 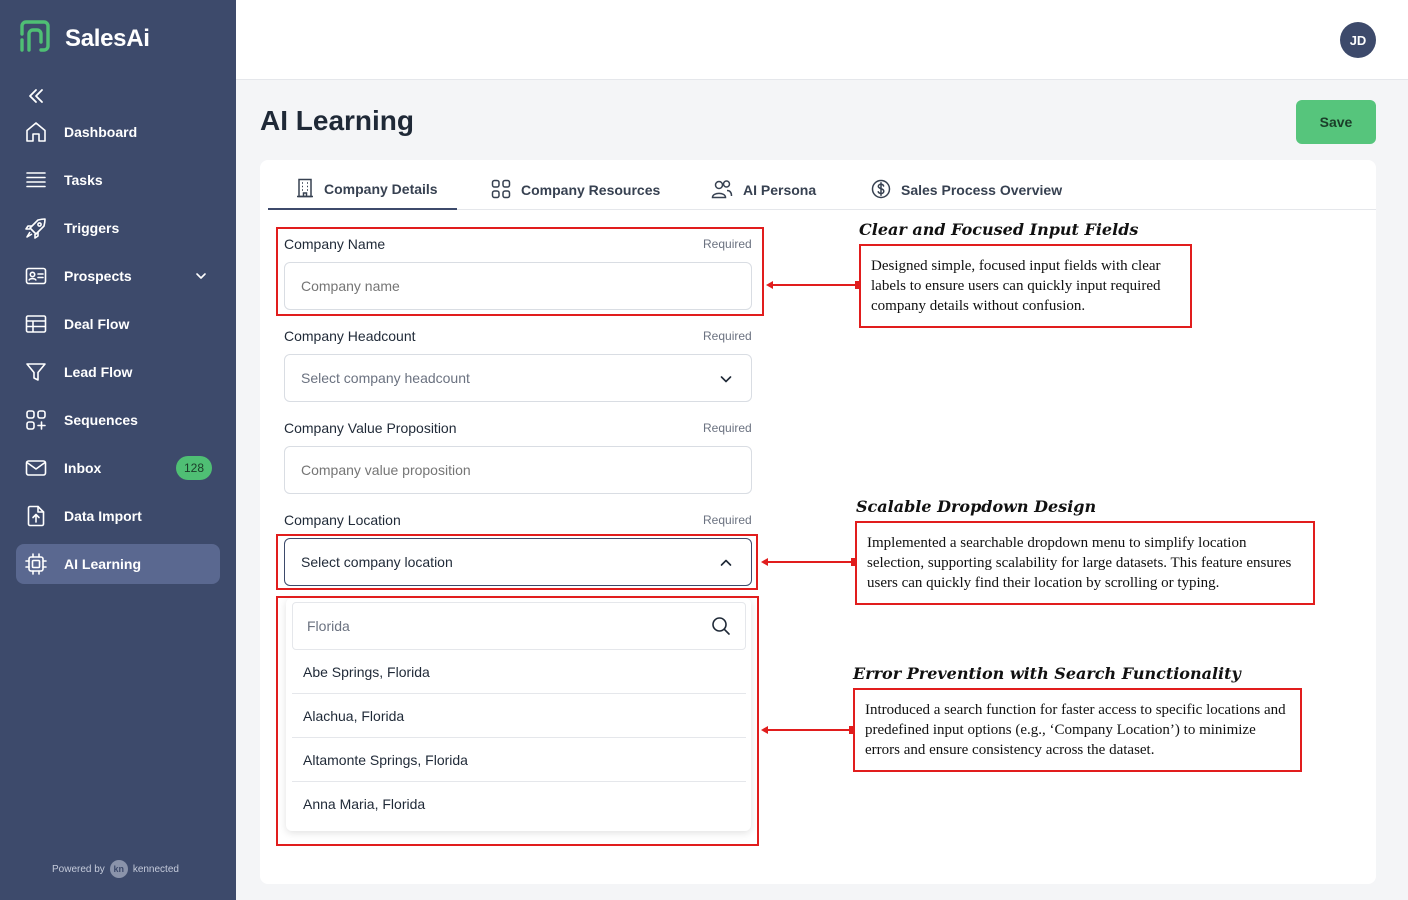 I want to click on annotation-highlight-company-name, so click(x=520, y=271).